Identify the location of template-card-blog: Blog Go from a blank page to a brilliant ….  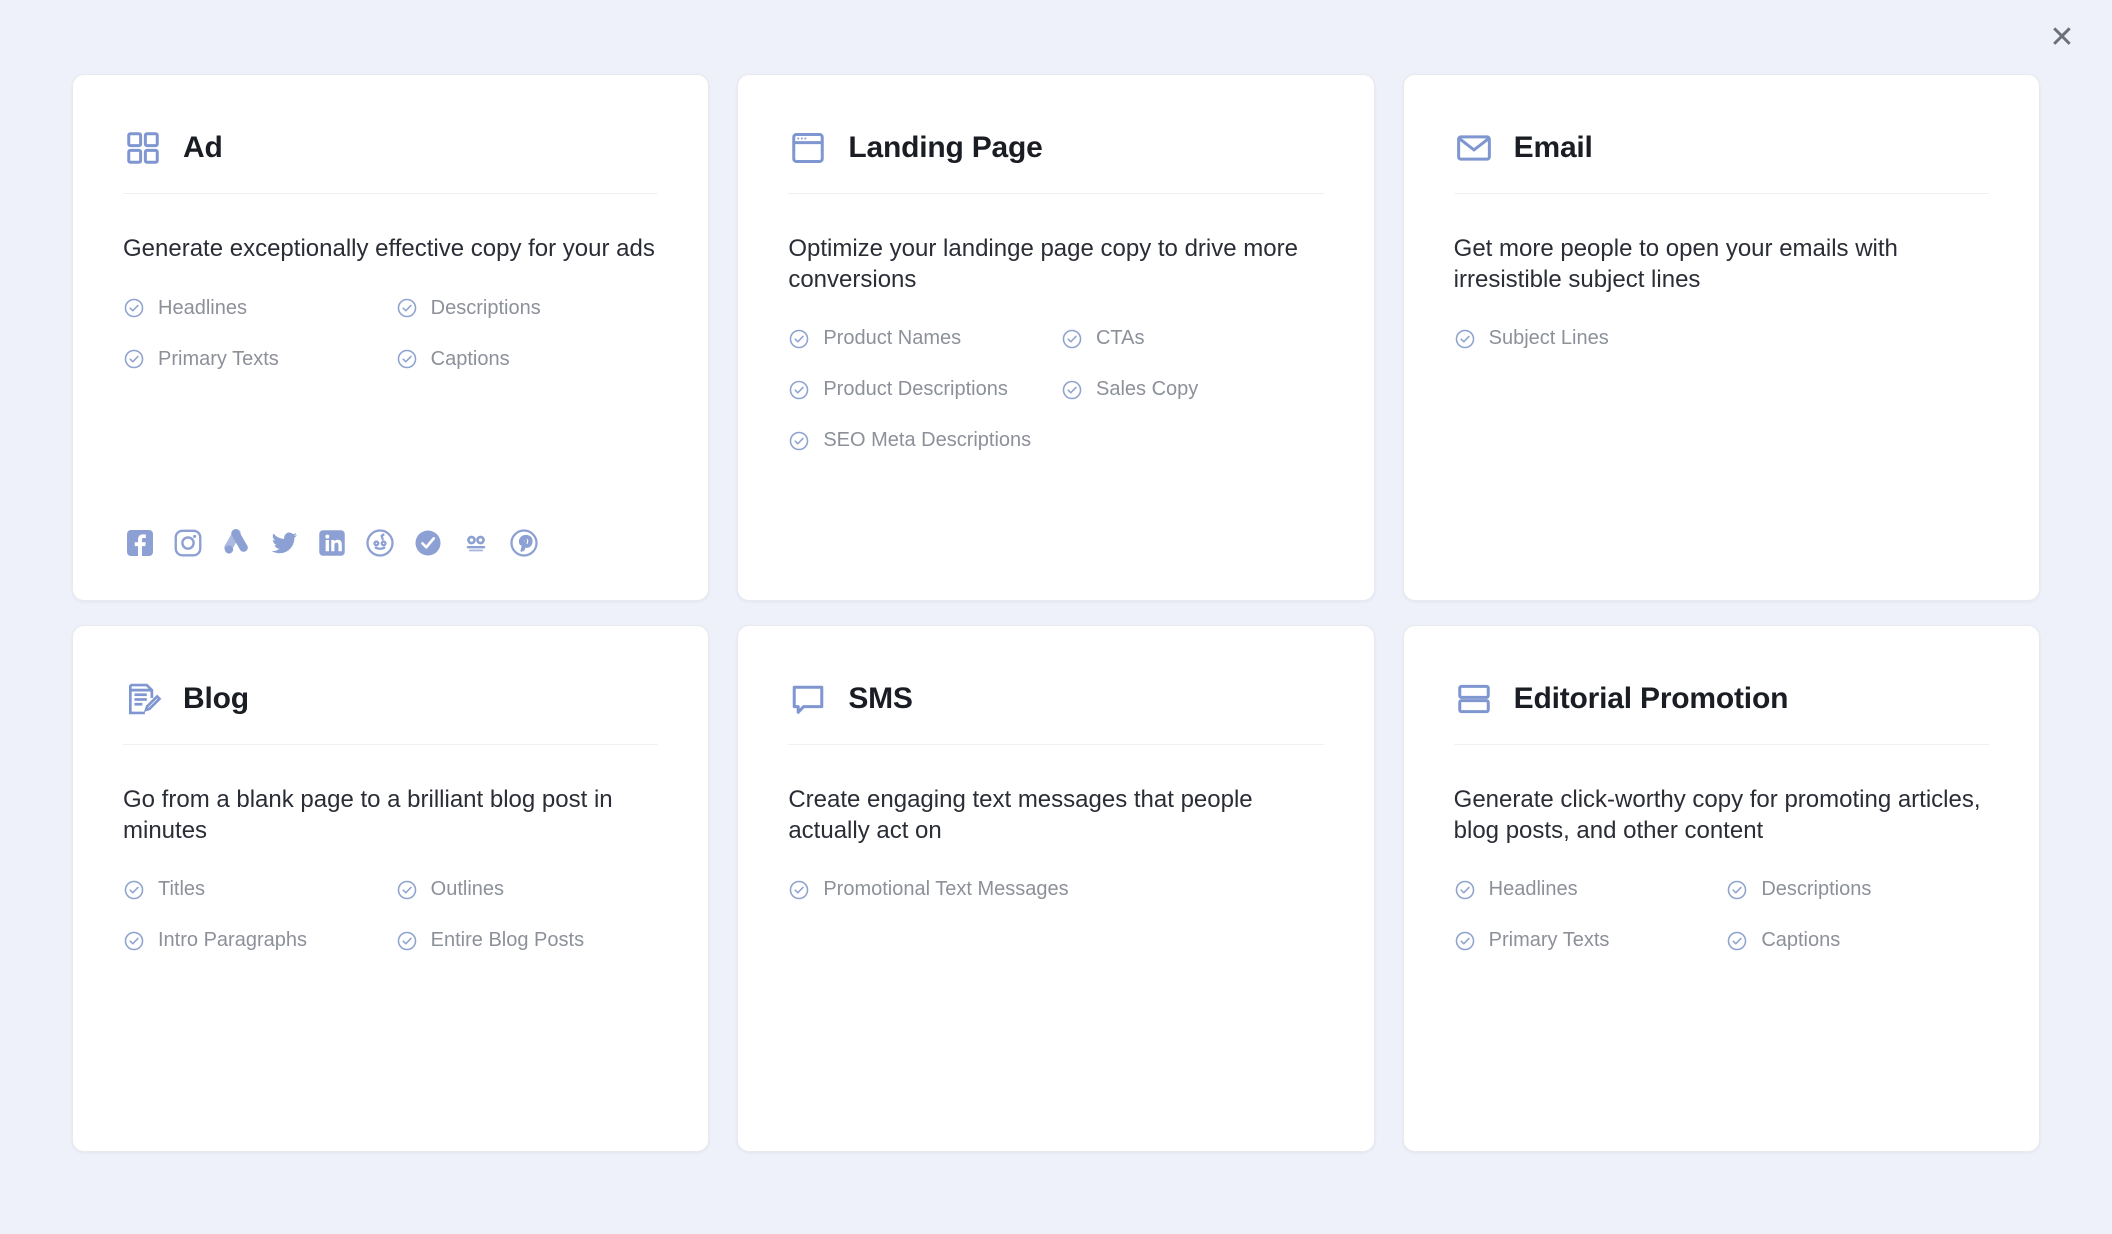
(391, 888).